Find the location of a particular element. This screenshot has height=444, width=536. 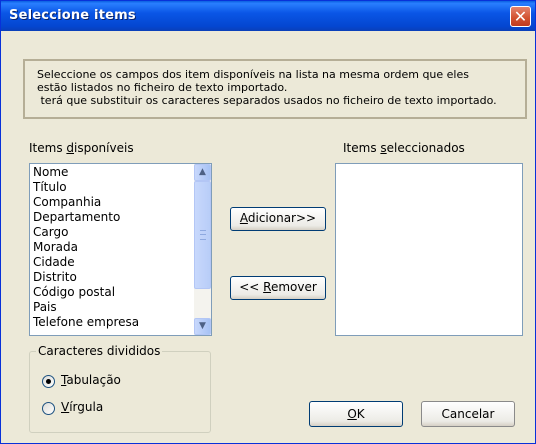

tab-radio is located at coordinates (48, 381).